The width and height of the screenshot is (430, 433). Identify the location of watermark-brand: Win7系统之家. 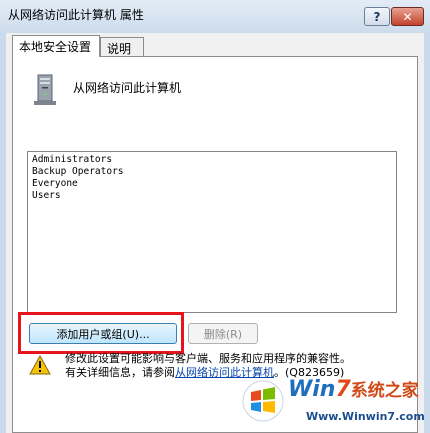
(353, 389).